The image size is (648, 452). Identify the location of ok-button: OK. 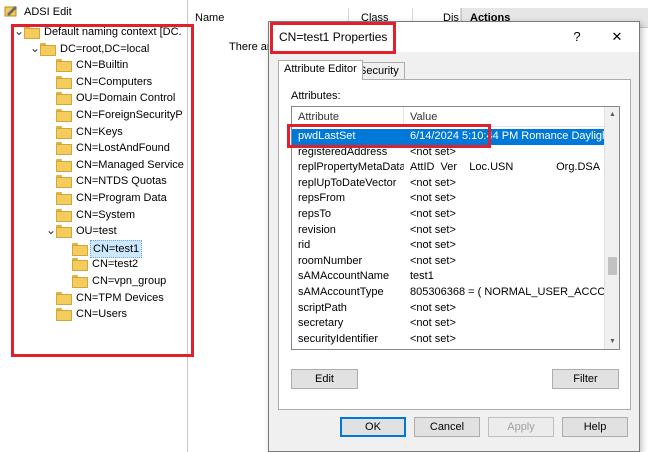
(373, 427).